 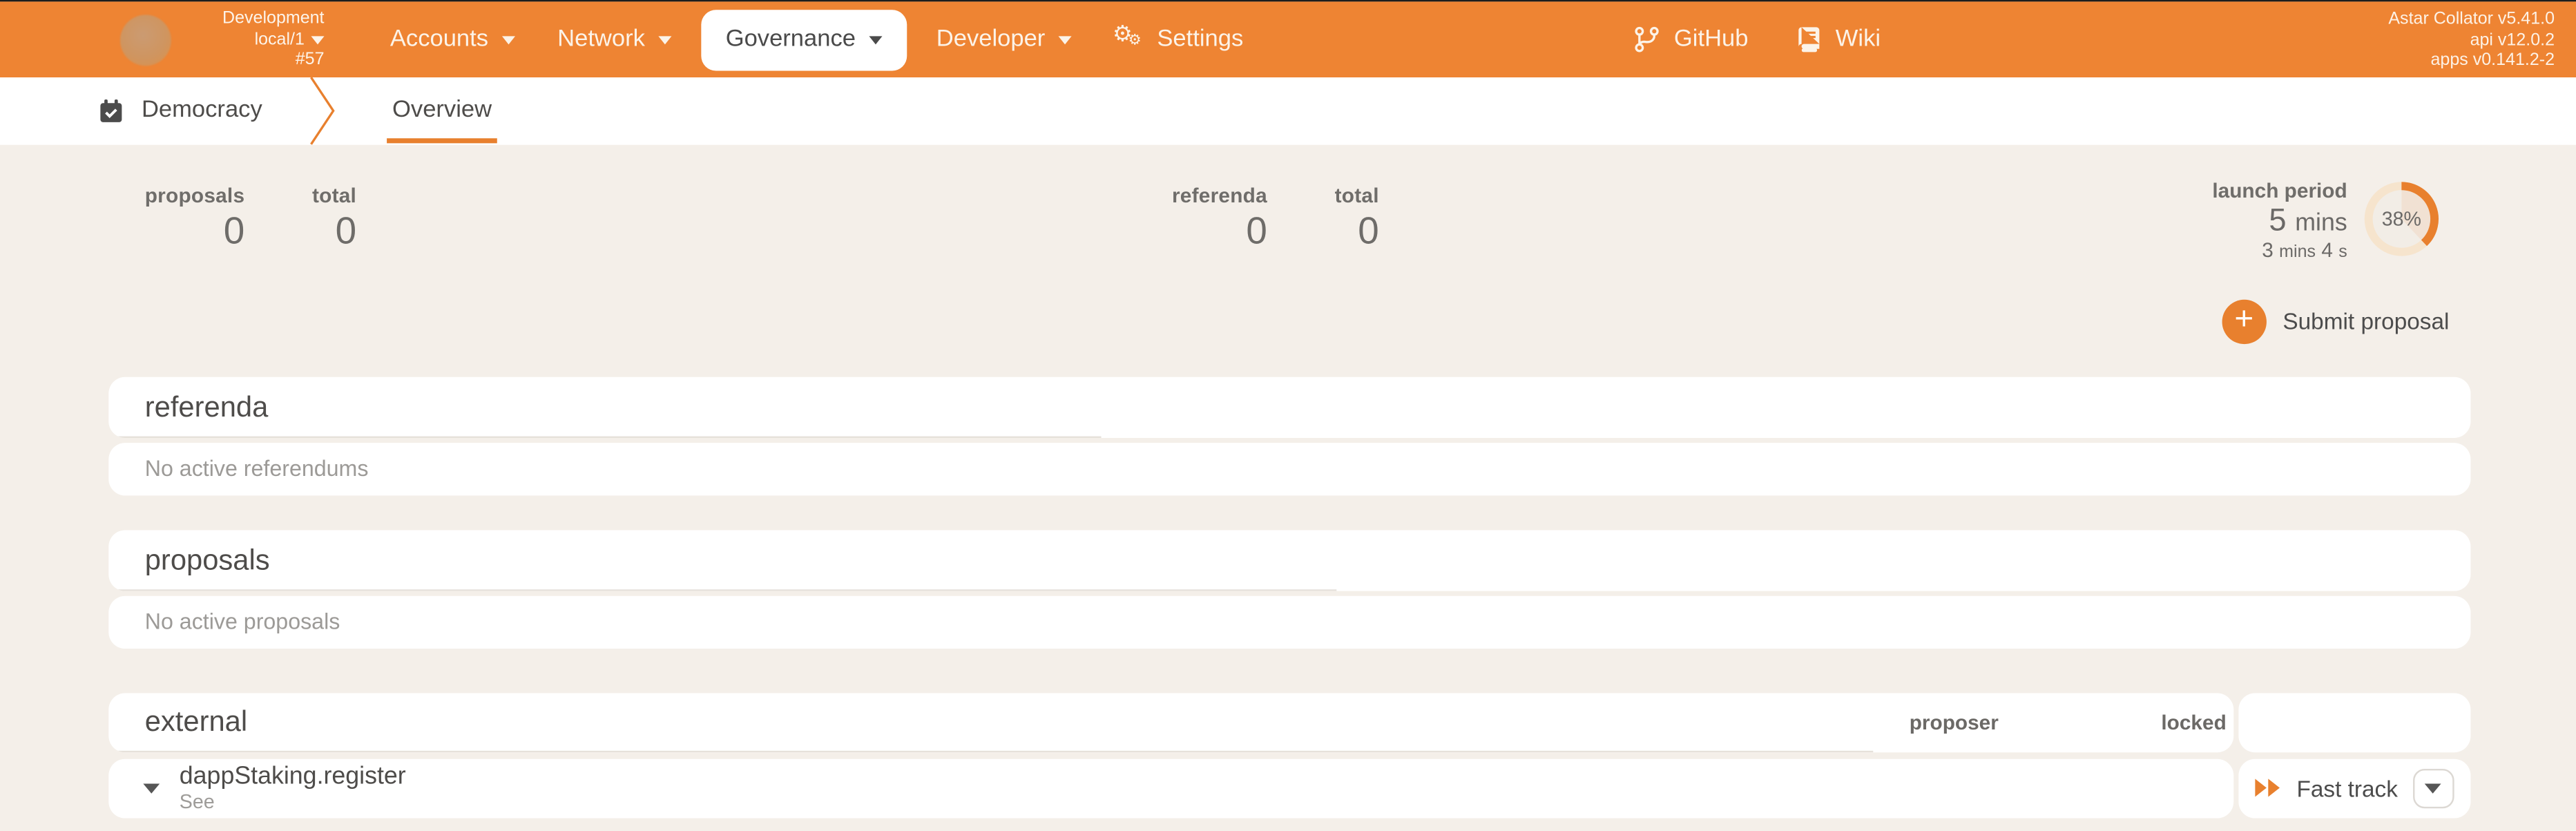 I want to click on best-block: #57, so click(x=310, y=60).